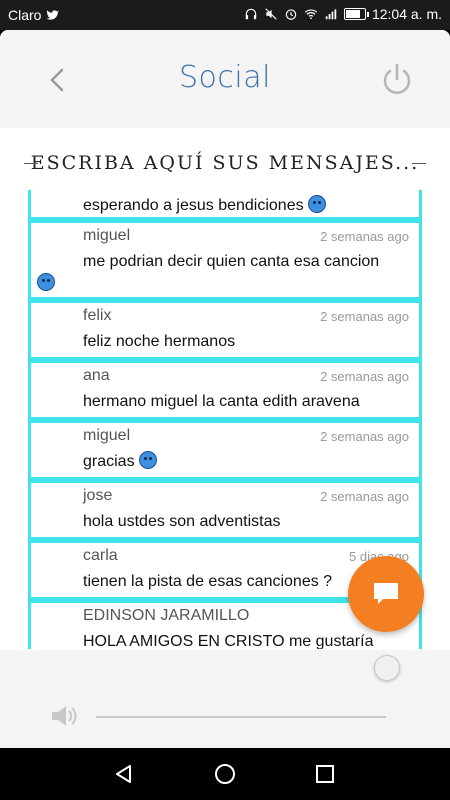  What do you see at coordinates (356, 14) in the screenshot?
I see `battery-icon` at bounding box center [356, 14].